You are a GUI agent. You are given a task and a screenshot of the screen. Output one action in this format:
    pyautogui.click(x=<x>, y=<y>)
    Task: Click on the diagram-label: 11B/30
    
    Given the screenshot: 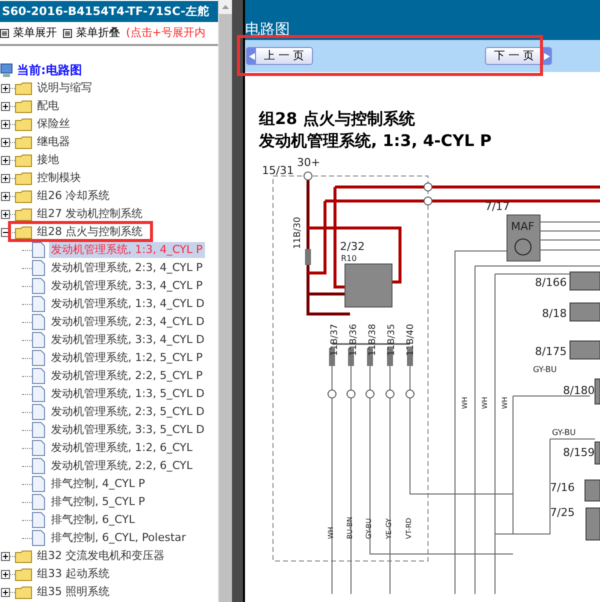 What is the action you would take?
    pyautogui.click(x=298, y=232)
    